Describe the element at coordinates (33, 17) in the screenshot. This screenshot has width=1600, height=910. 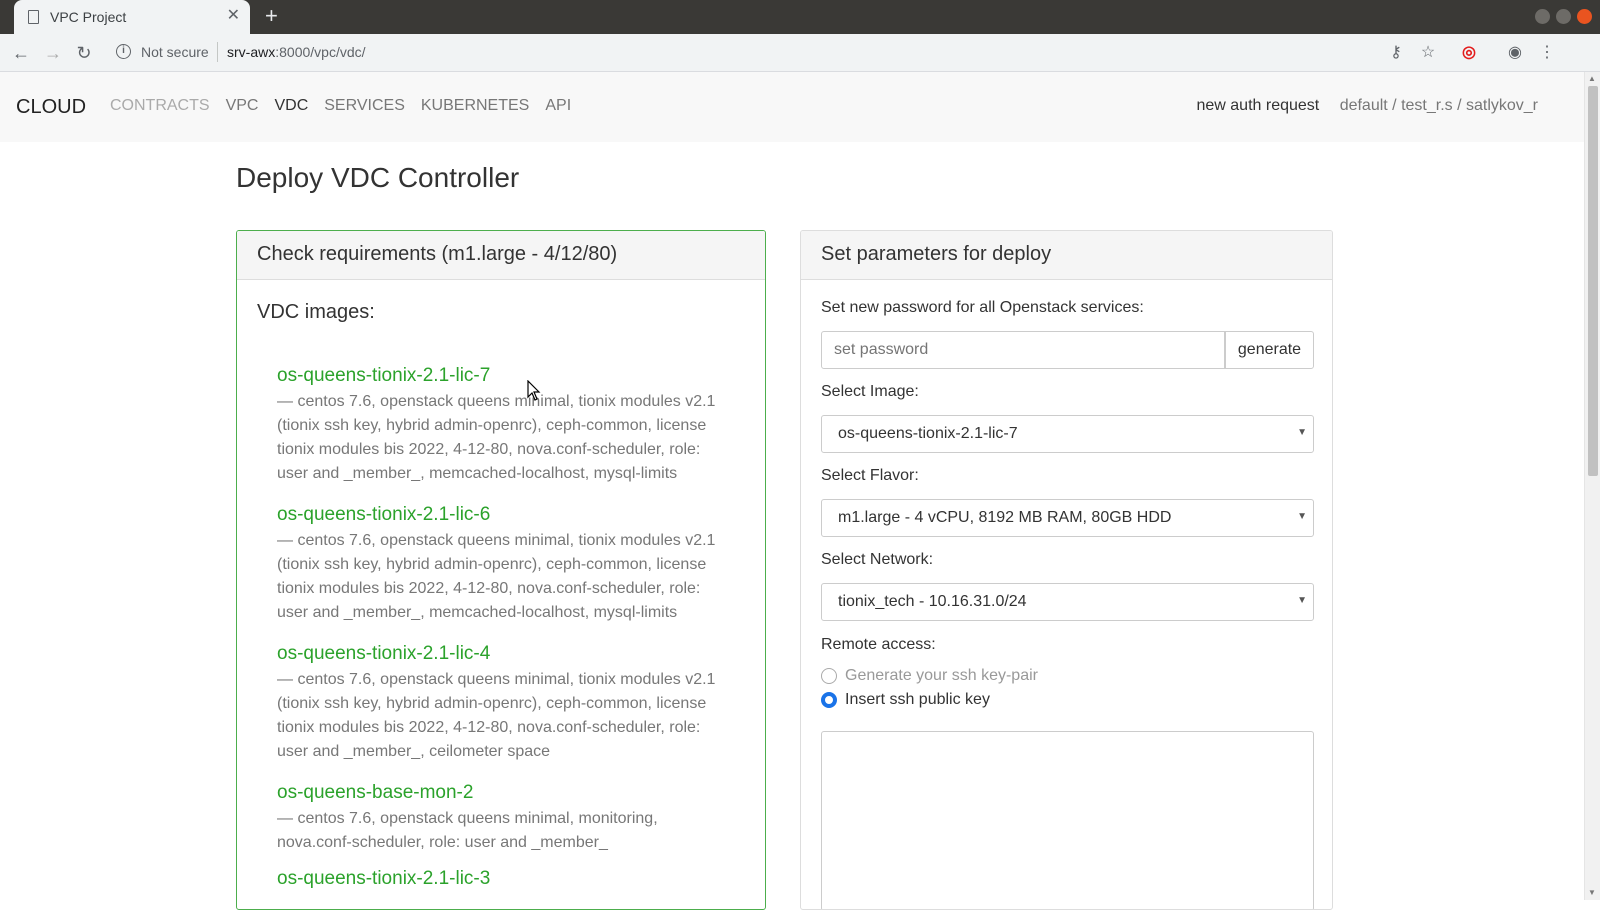
I see `page-icon` at that location.